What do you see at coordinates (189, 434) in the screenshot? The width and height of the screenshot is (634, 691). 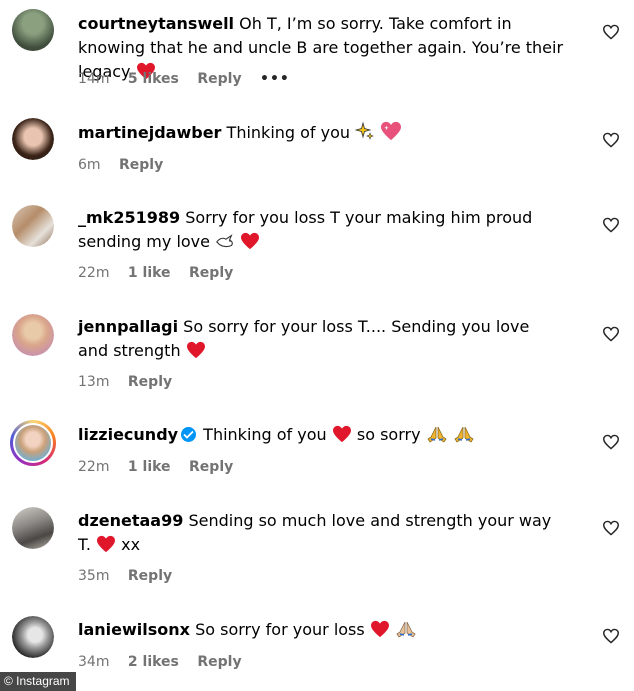 I see `verified-badge-icon` at bounding box center [189, 434].